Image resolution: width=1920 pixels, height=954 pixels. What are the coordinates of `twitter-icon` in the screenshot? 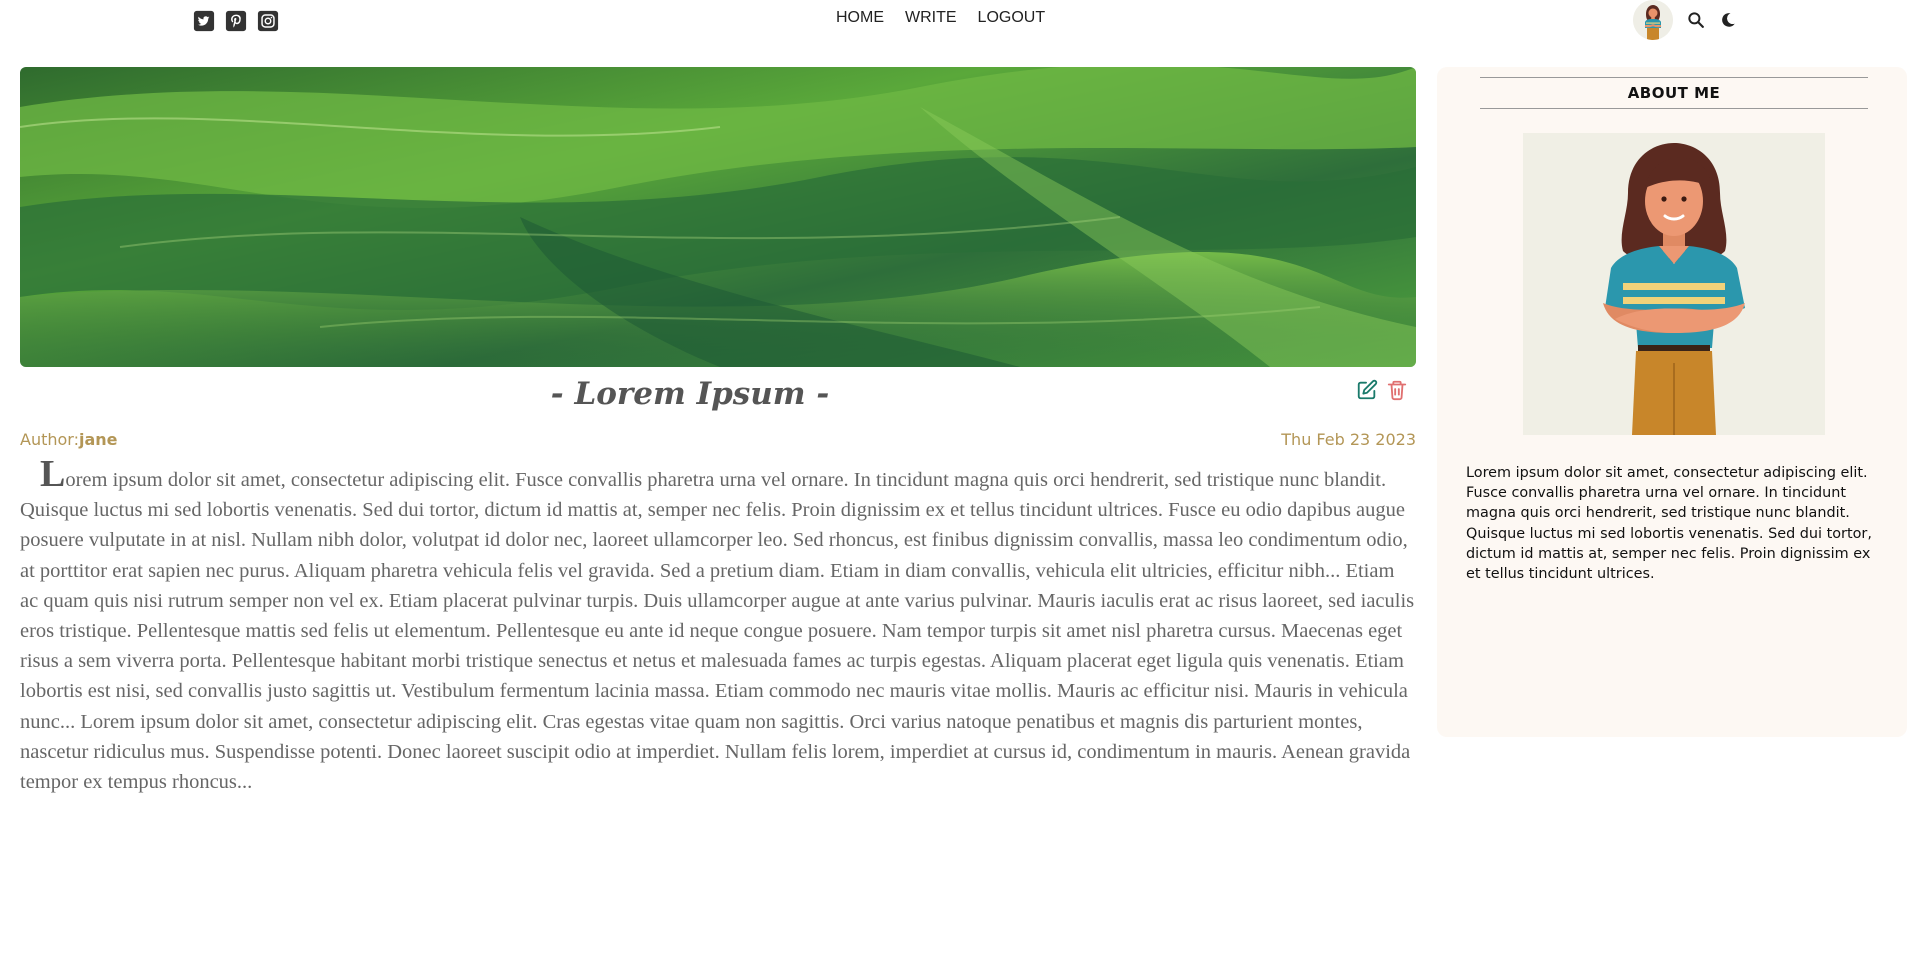 It's located at (204, 21).